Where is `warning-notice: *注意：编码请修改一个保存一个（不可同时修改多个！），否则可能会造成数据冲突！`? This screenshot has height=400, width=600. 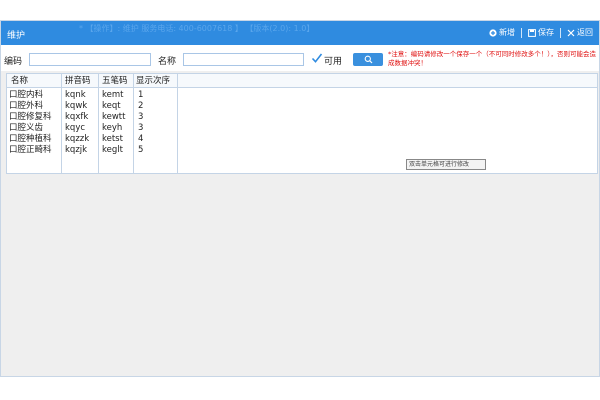
warning-notice: *注意：编码请修改一个保存一个（不可同时修改多个！），否则可能会造成数据冲突！ is located at coordinates (492, 58).